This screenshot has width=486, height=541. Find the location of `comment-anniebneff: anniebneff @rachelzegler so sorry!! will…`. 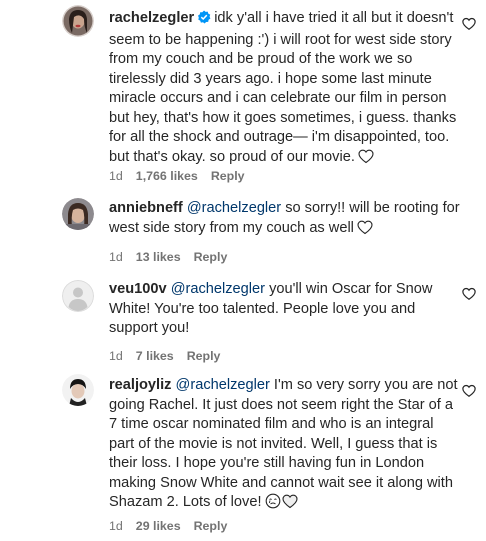

comment-anniebneff: anniebneff @rachelzegler so sorry!! will… is located at coordinates (243, 235).